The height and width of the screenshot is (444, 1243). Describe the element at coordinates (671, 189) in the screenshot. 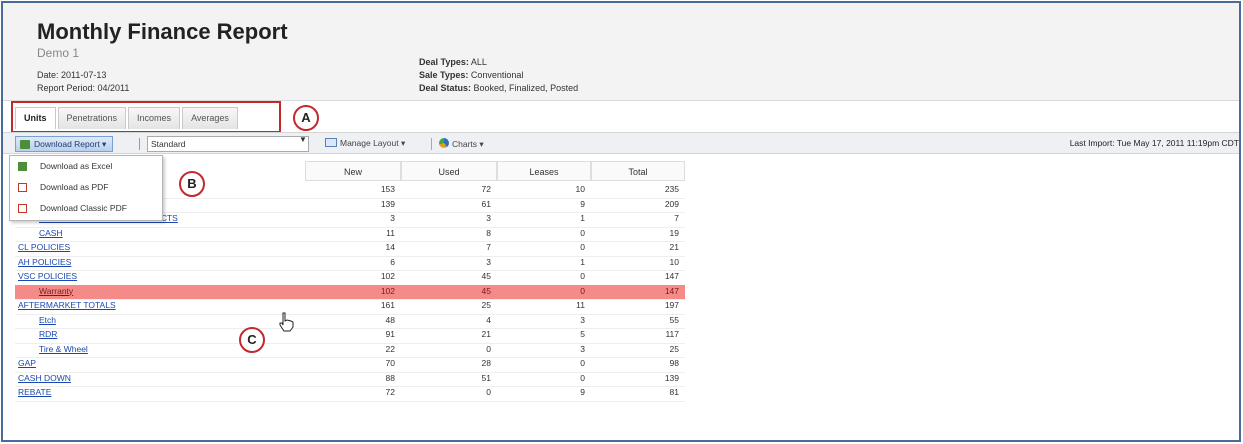

I see `table-cell: 235` at that location.